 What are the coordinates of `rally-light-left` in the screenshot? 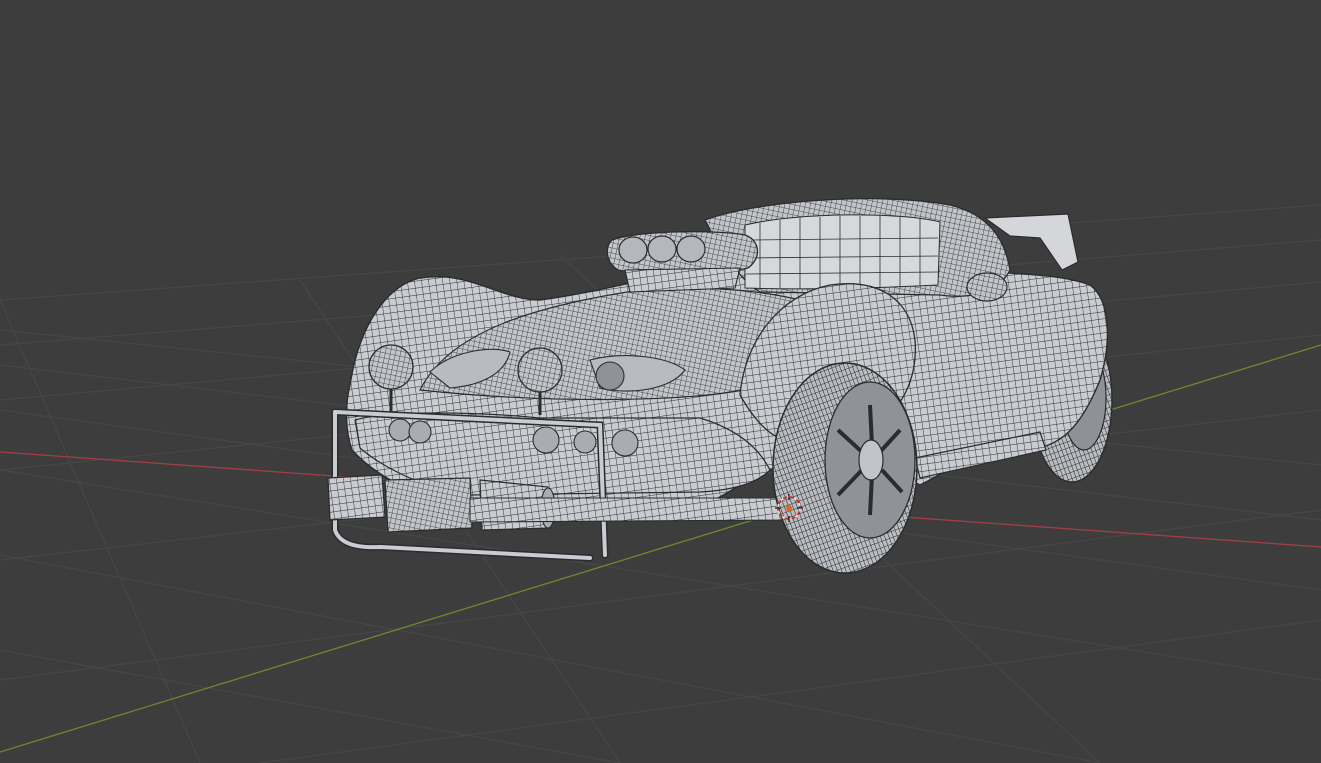 It's located at (391, 367).